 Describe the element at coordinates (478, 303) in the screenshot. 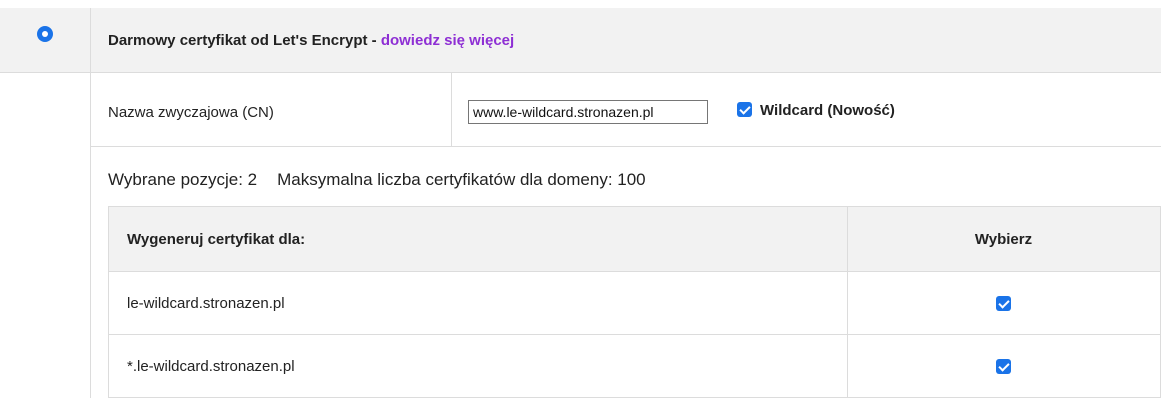

I see `domain-cell: le-wildcard.stronazen.pl` at that location.